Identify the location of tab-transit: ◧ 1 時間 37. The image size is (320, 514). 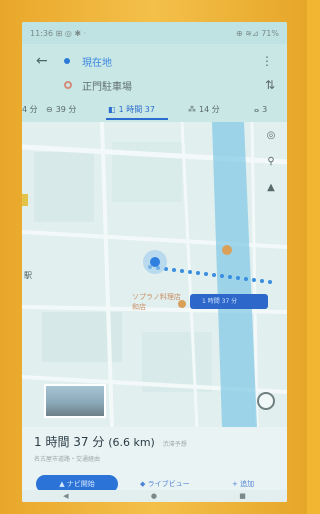
(131, 109).